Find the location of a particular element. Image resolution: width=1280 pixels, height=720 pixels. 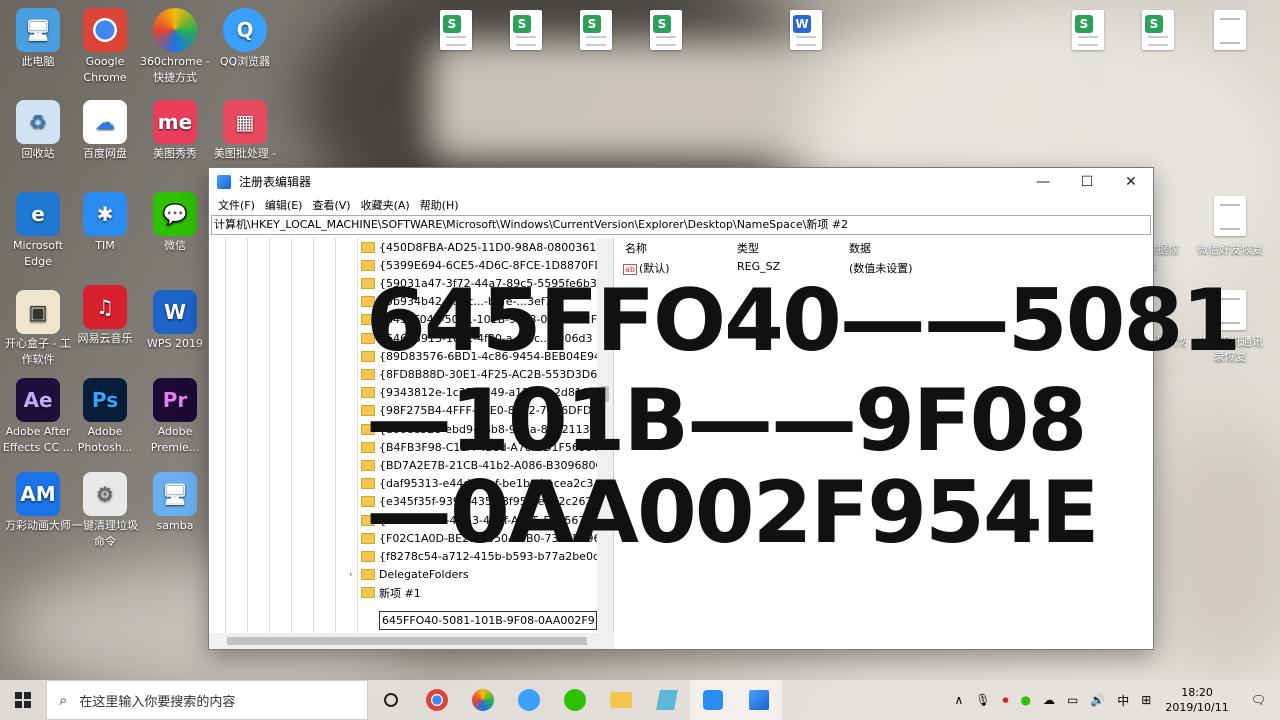

close-button: ✕ is located at coordinates (1131, 181).